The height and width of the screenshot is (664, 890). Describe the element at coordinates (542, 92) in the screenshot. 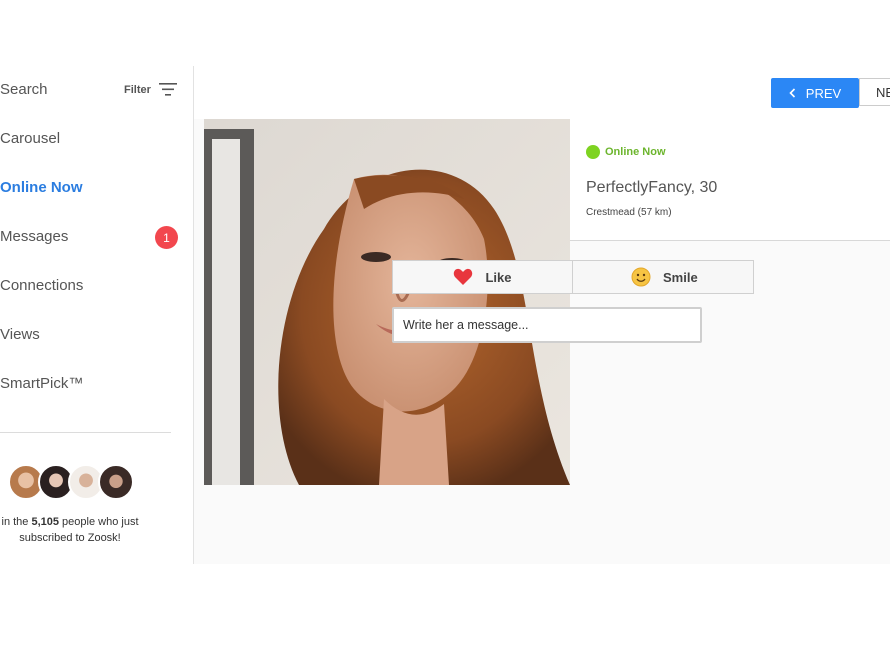

I see `top-bar: PREV NE` at that location.